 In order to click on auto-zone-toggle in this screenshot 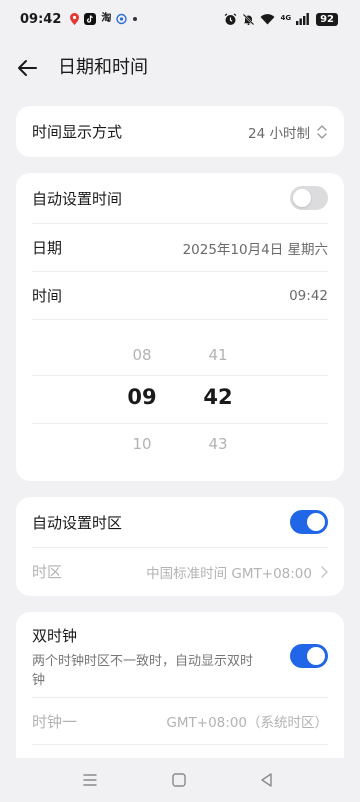, I will do `click(309, 522)`.